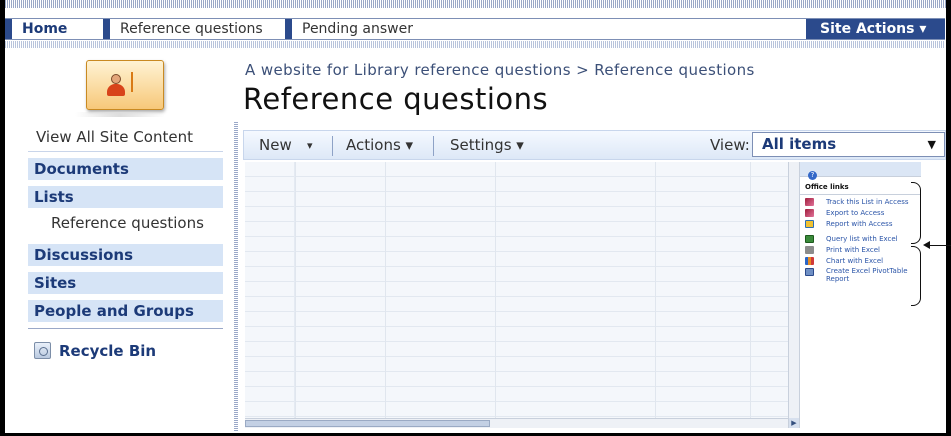  What do you see at coordinates (809, 224) in the screenshot?
I see `report-icon` at bounding box center [809, 224].